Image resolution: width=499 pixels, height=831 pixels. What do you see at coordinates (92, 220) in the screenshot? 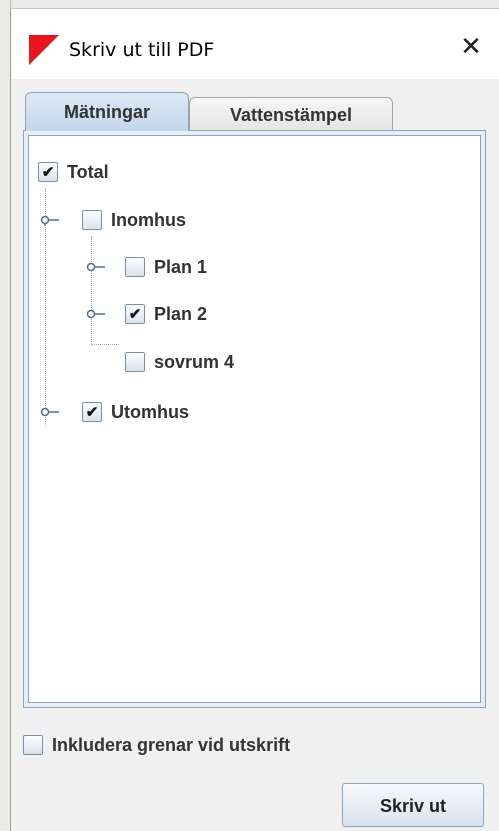
I see `checkbox-inomhus` at bounding box center [92, 220].